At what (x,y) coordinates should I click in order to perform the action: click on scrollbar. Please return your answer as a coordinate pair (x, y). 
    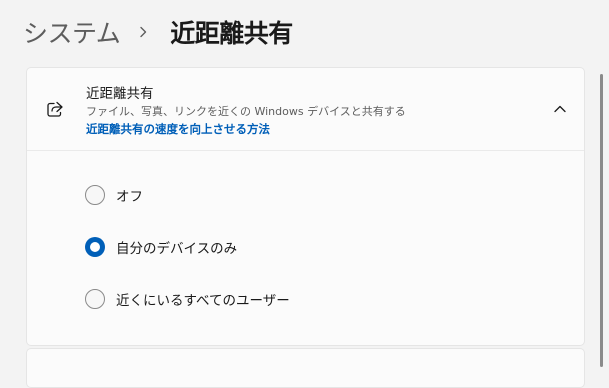
    Looking at the image, I should click on (601, 220).